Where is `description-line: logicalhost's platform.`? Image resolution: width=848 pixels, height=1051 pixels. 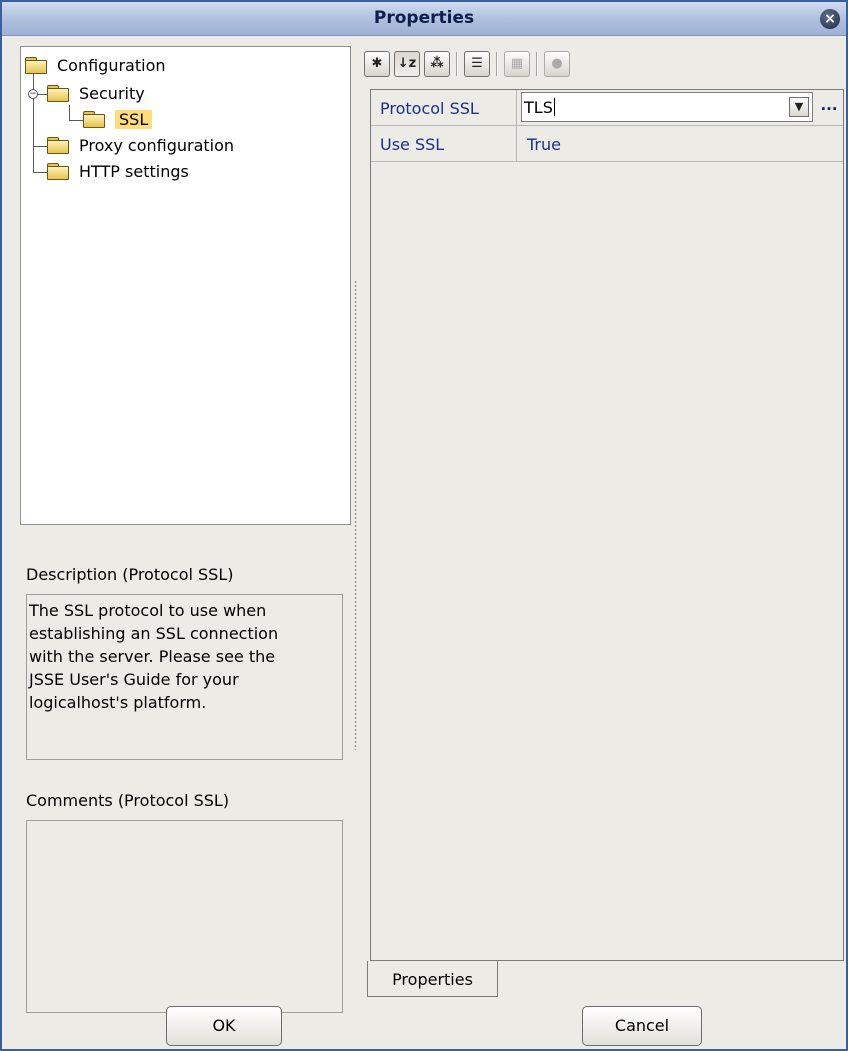
description-line: logicalhost's platform. is located at coordinates (118, 702).